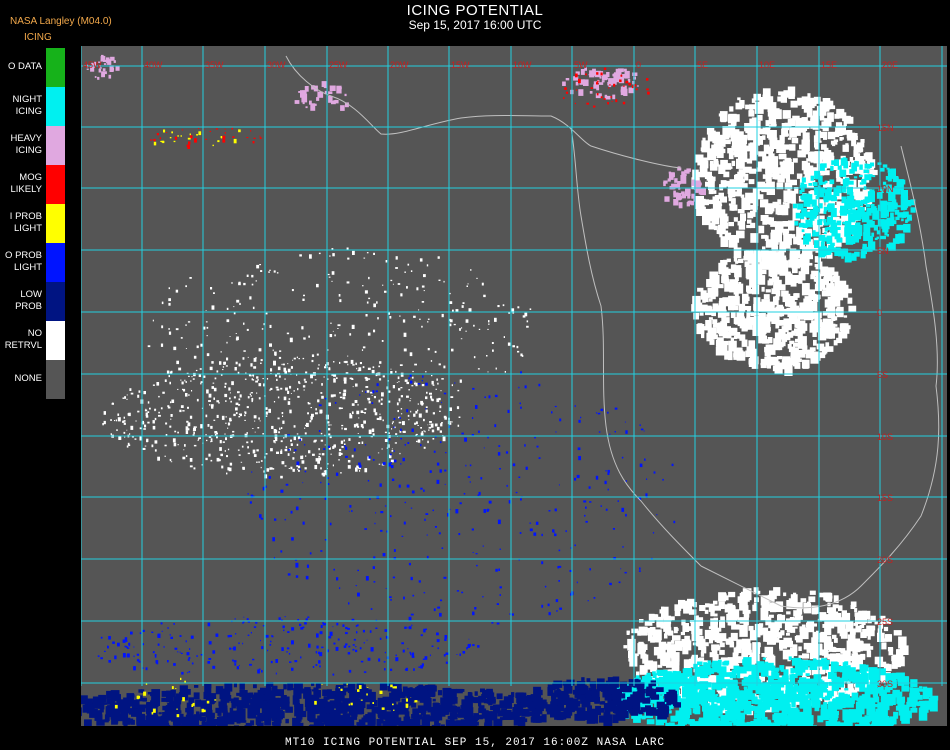 This screenshot has height=750, width=950. I want to click on page-subtitle: Sep 15, 2017 16:00 UTC, so click(475, 25).